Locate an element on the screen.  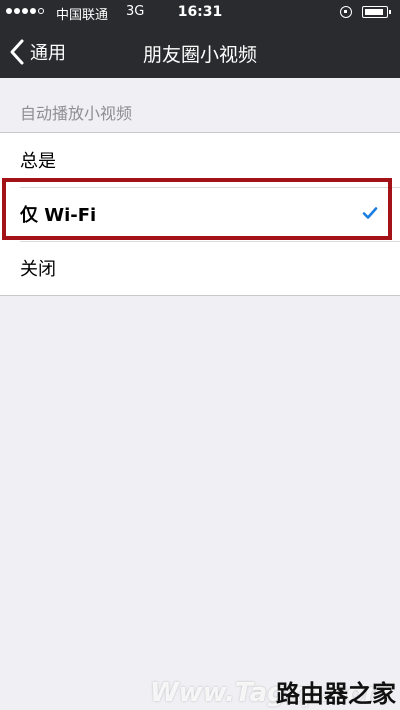
watermark-brand: 路由器之家 is located at coordinates (336, 694).